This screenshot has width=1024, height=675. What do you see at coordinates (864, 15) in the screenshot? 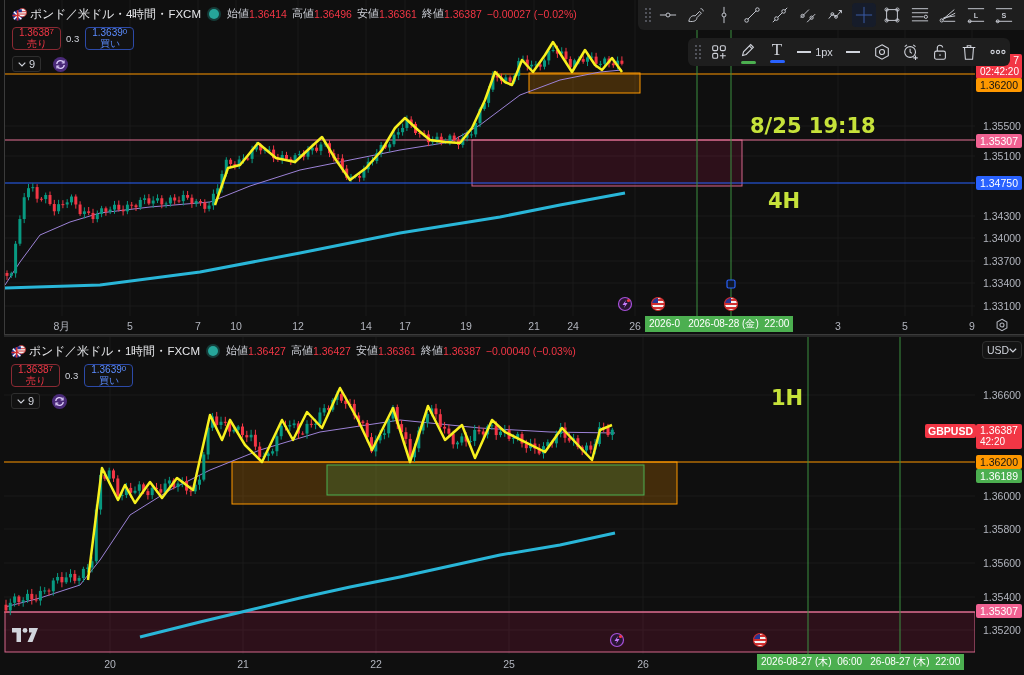
I see `crosshair-icon` at bounding box center [864, 15].